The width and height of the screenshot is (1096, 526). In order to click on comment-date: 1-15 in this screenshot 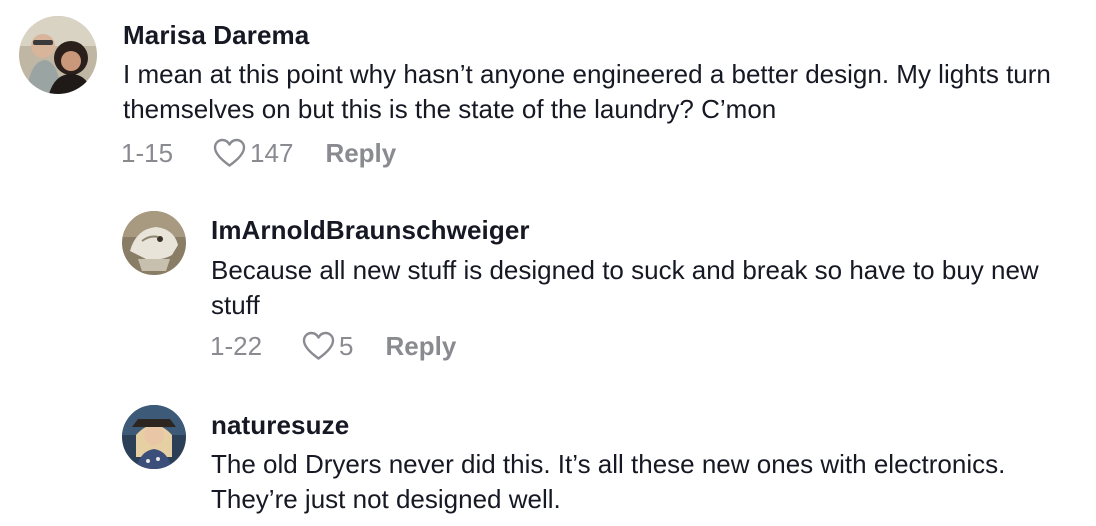, I will do `click(147, 152)`.